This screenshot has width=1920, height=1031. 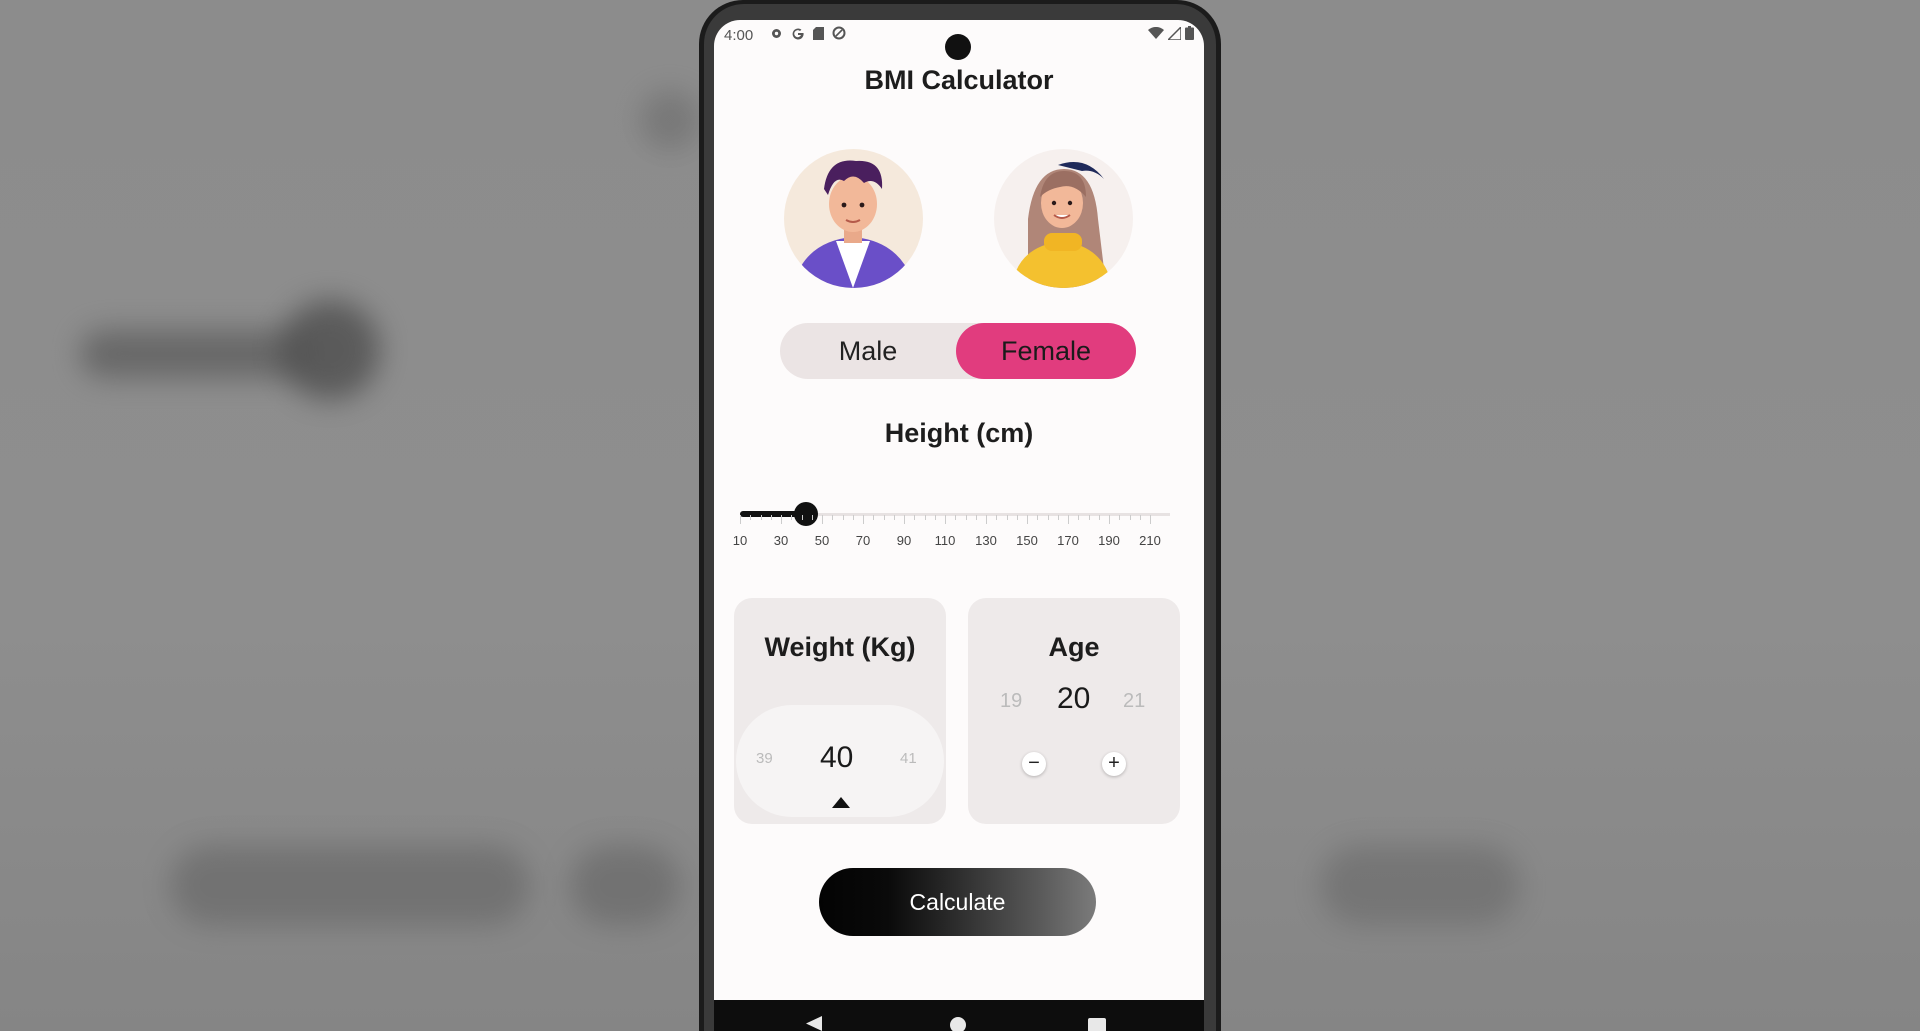 What do you see at coordinates (1046, 351) in the screenshot?
I see `female-option: Female` at bounding box center [1046, 351].